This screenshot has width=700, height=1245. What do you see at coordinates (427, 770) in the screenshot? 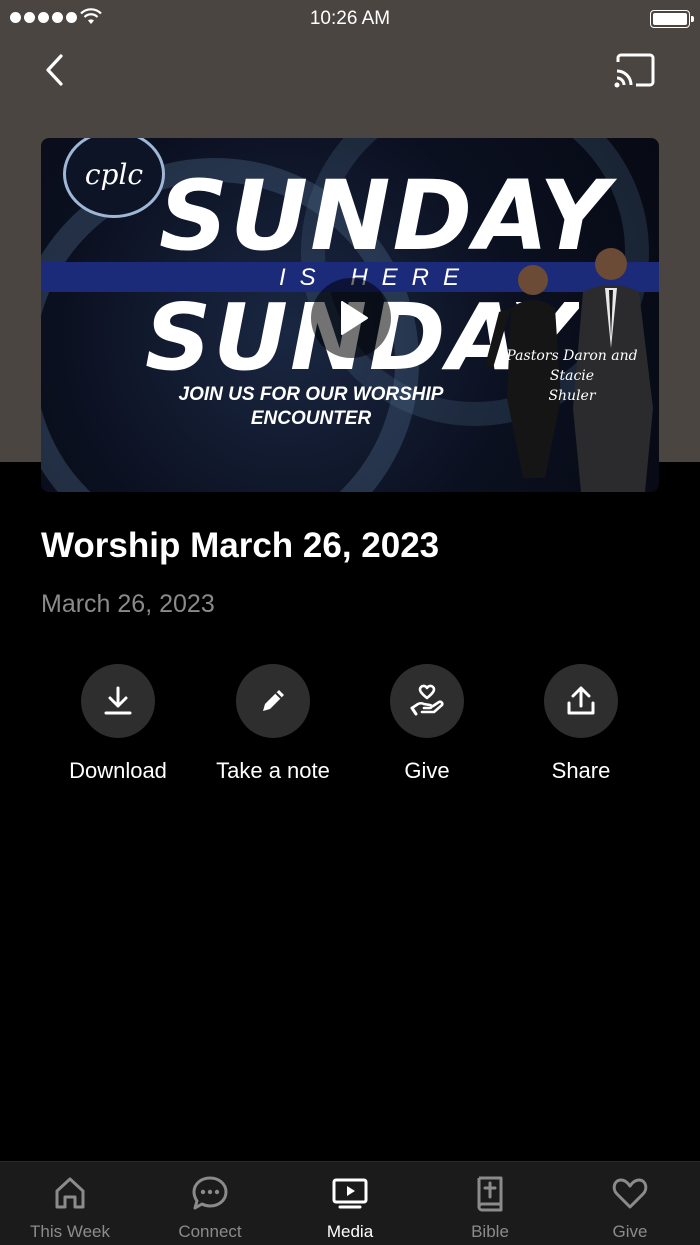
I see `give-label: Give` at bounding box center [427, 770].